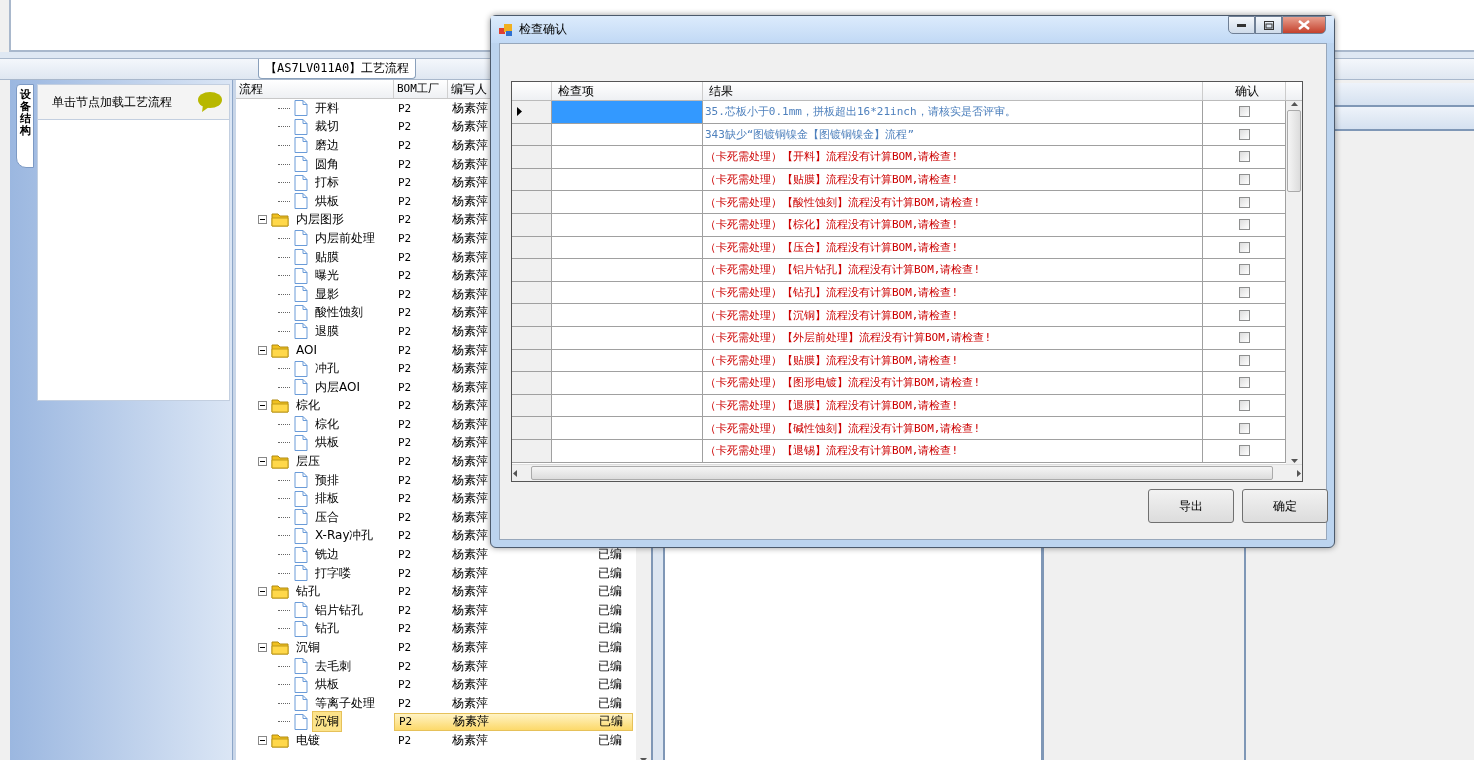 This screenshot has width=1474, height=760. I want to click on tree-node-label: 烘板, so click(327, 443).